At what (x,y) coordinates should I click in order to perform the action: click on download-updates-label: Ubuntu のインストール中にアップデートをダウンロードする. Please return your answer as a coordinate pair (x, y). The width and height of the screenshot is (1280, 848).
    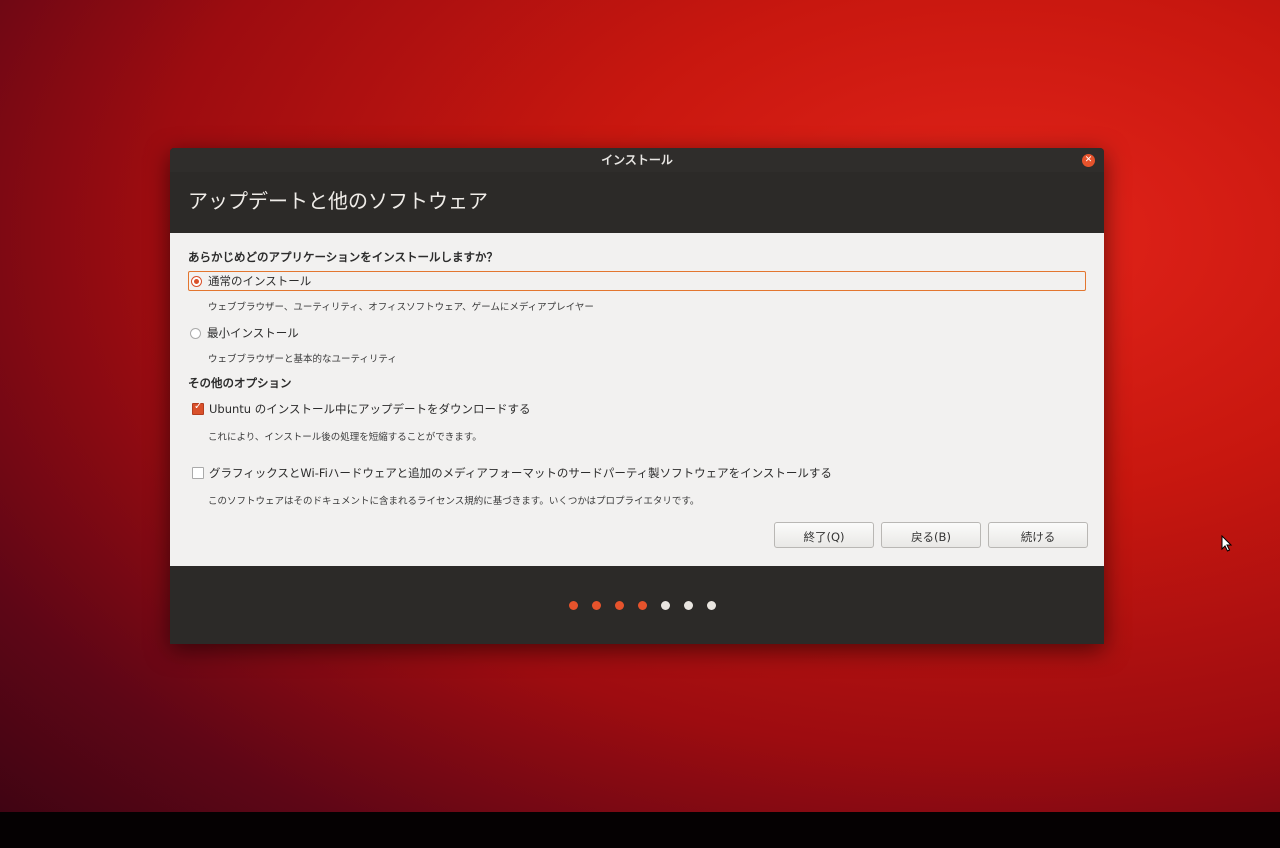
    Looking at the image, I should click on (370, 409).